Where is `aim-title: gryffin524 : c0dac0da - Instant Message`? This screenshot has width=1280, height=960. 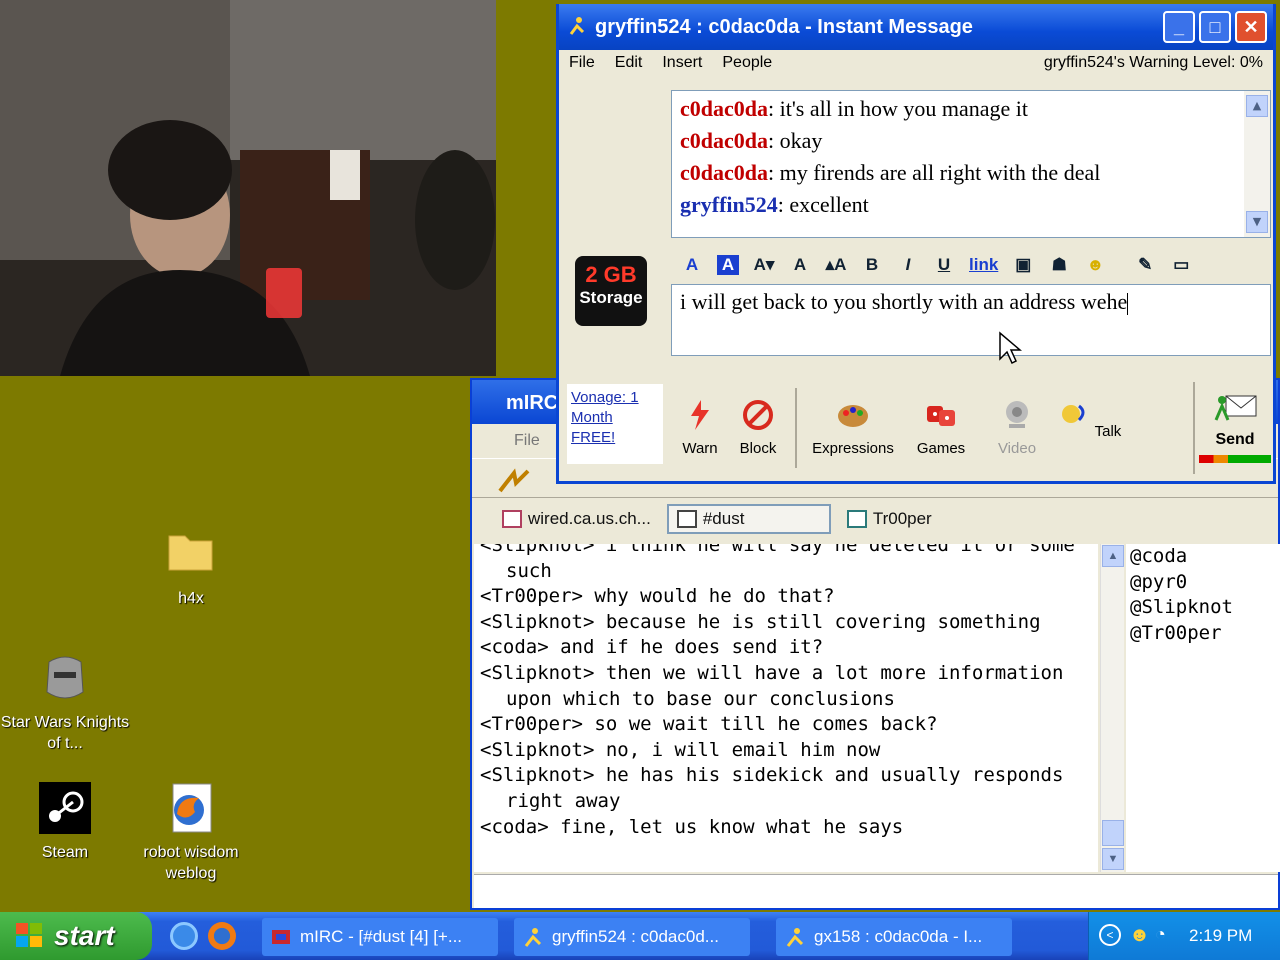 aim-title: gryffin524 : c0dac0da - Instant Message is located at coordinates (784, 27).